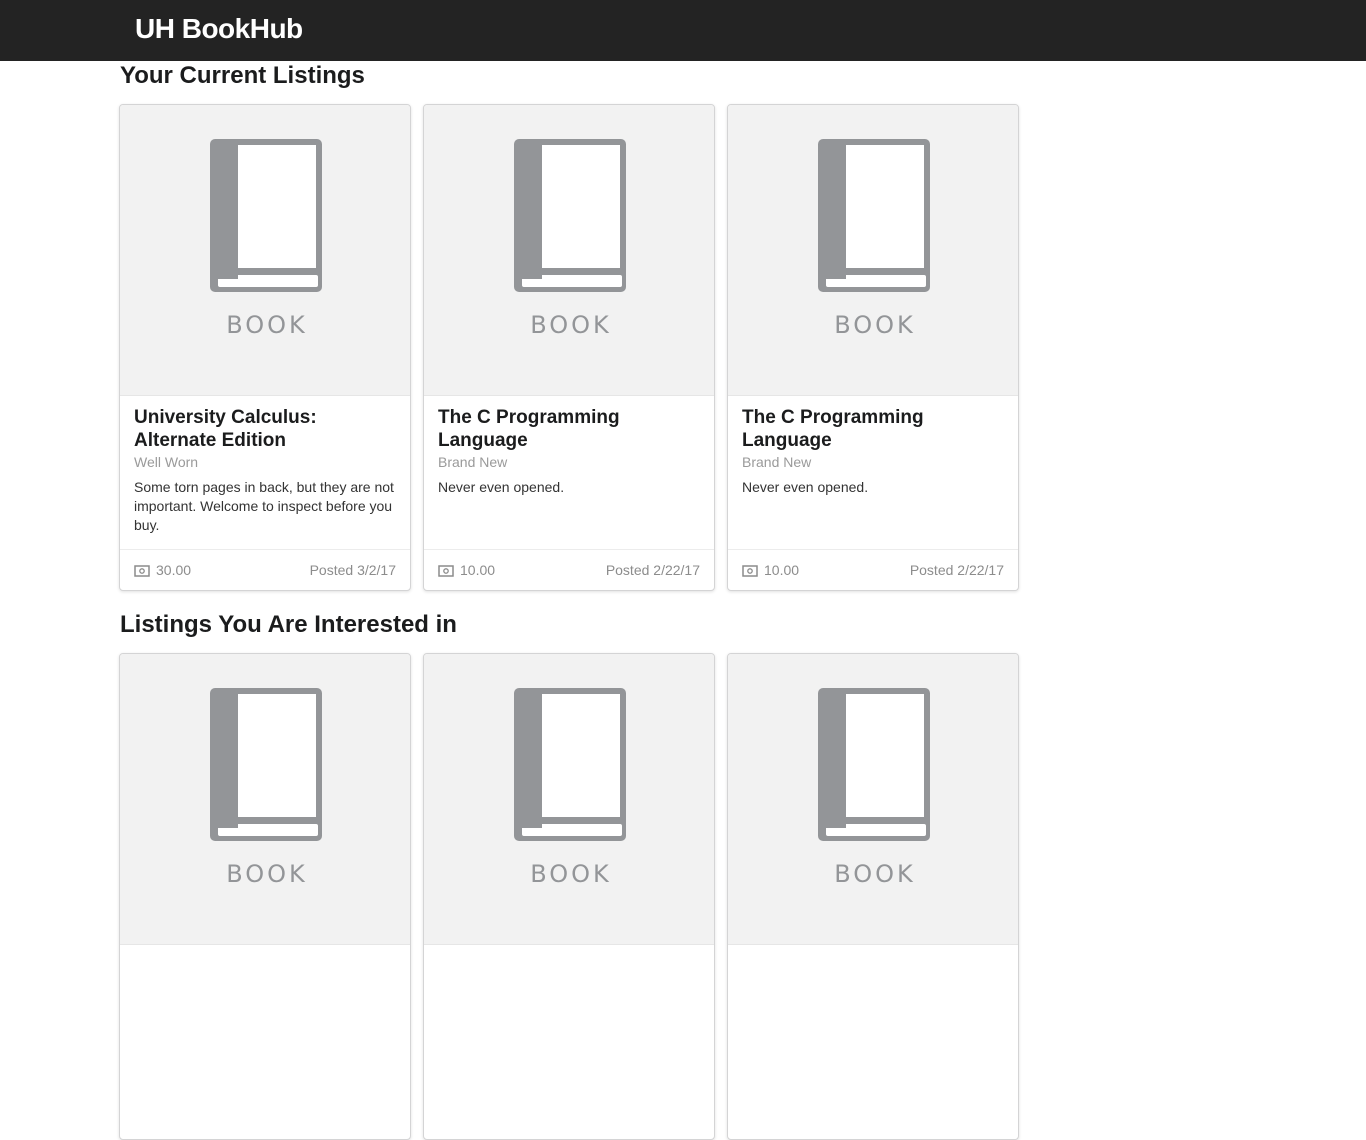  I want to click on section-title-current-listings: Your Current Listings, so click(242, 75).